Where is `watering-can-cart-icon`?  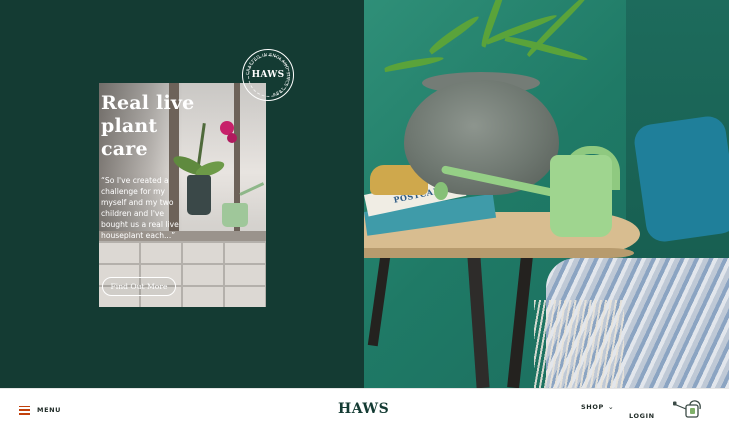 watering-can-cart-icon is located at coordinates (688, 408).